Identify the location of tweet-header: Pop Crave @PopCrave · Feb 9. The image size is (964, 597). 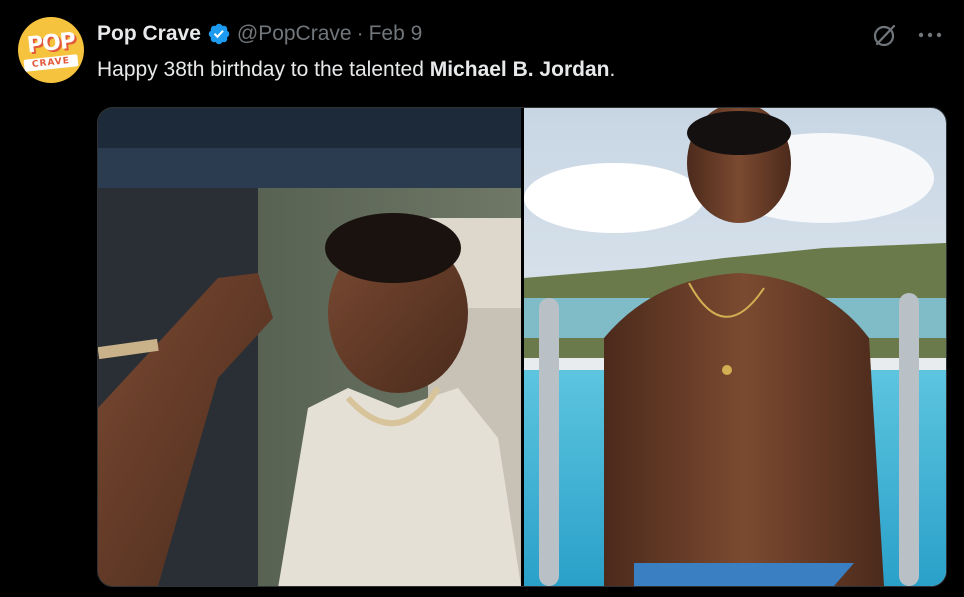
(259, 34).